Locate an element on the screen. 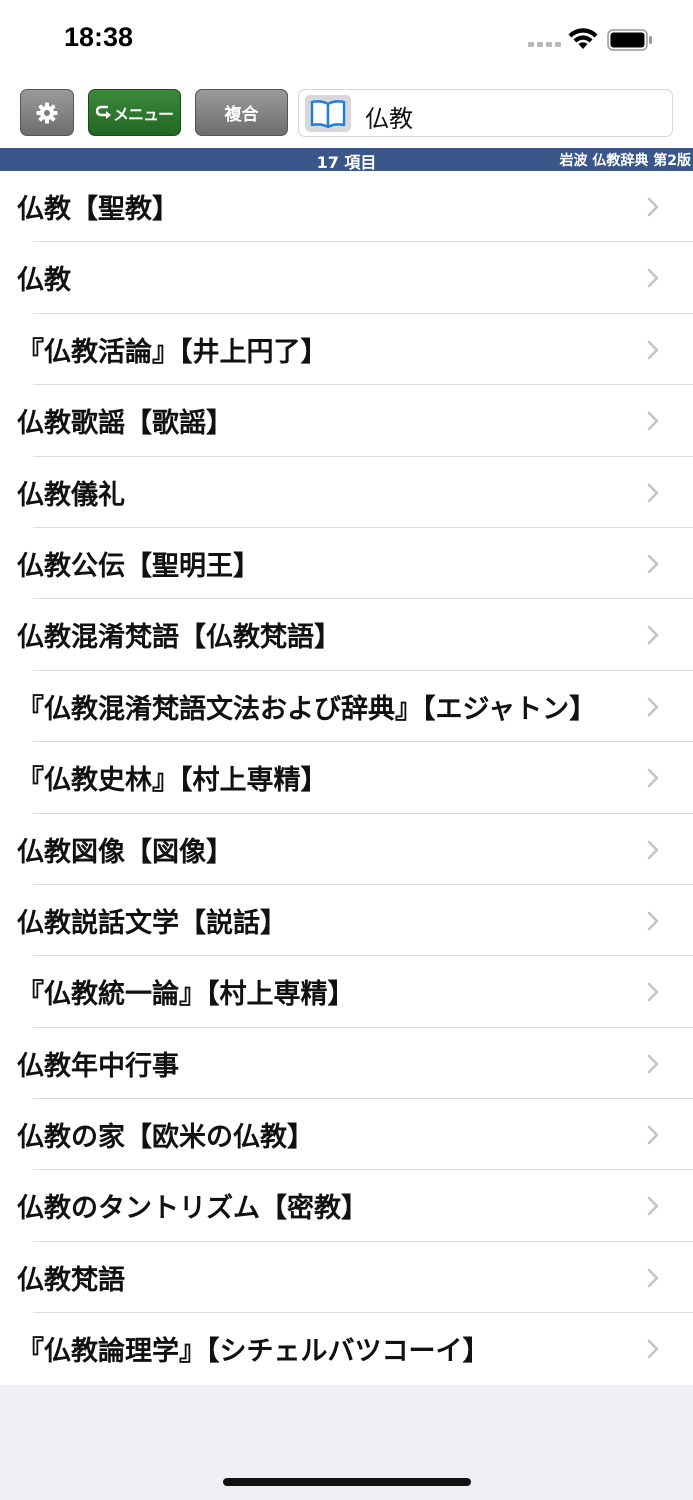 The width and height of the screenshot is (693, 1500). list-item-label: 『仏教論理学』【シチェルバツコーイ】 is located at coordinates (253, 1352).